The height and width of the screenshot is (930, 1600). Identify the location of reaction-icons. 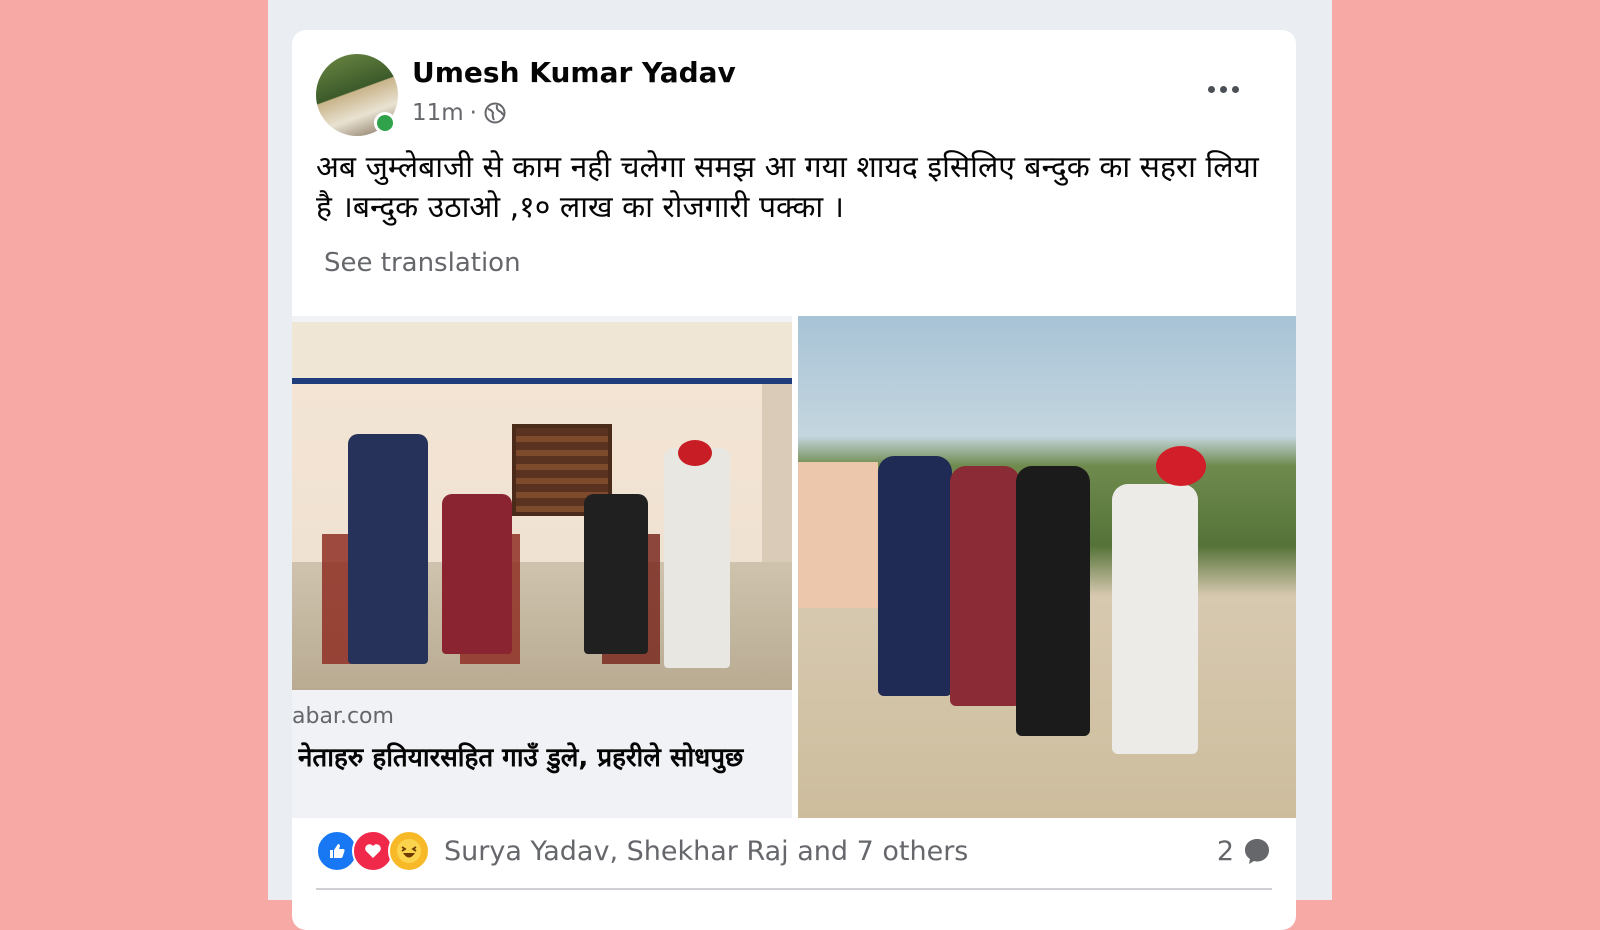
(373, 851).